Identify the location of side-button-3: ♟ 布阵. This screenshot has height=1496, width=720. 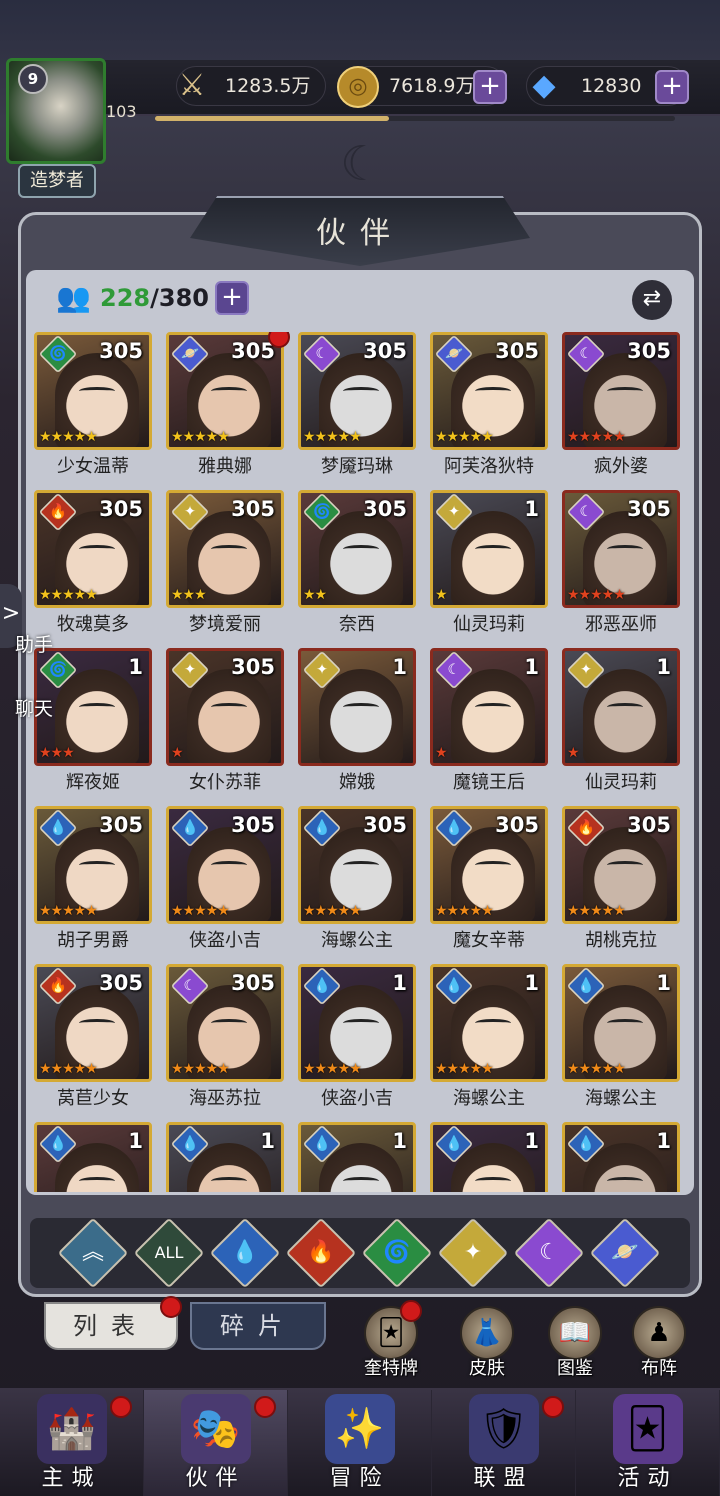
(659, 1344).